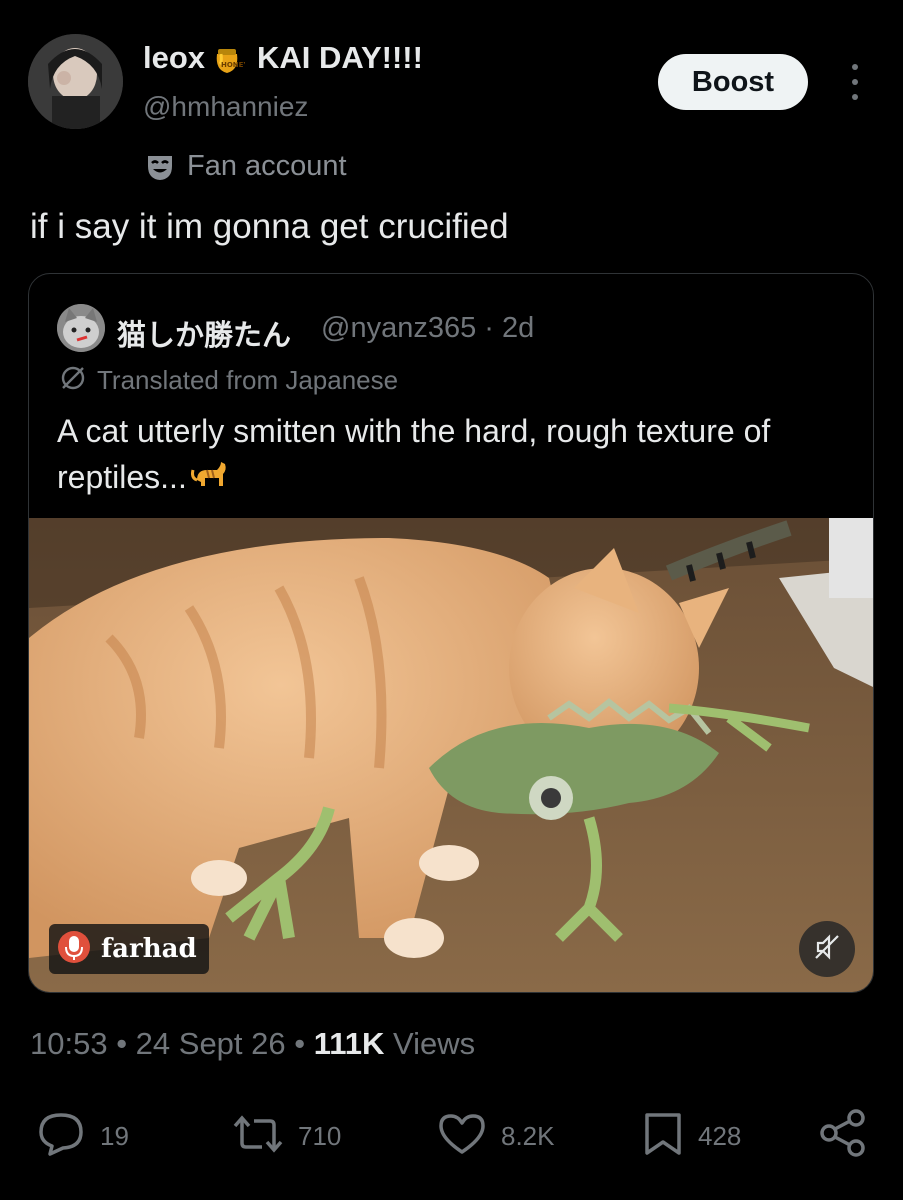  What do you see at coordinates (61, 1136) in the screenshot?
I see `reply-icon` at bounding box center [61, 1136].